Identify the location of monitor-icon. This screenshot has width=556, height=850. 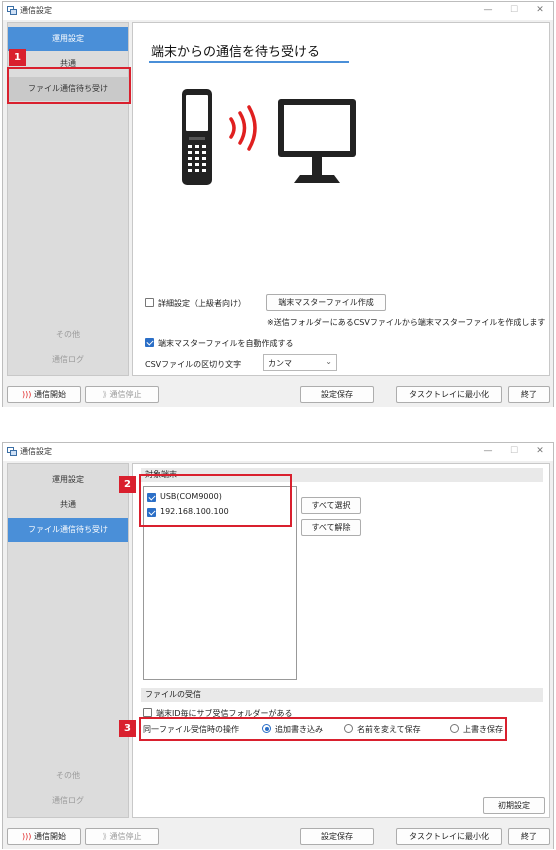
(317, 141).